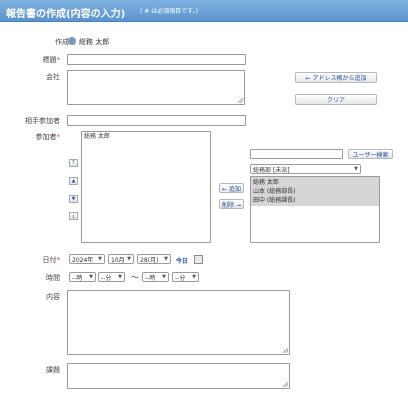 This screenshot has height=394, width=408. I want to click on issues-label: 課題, so click(53, 370).